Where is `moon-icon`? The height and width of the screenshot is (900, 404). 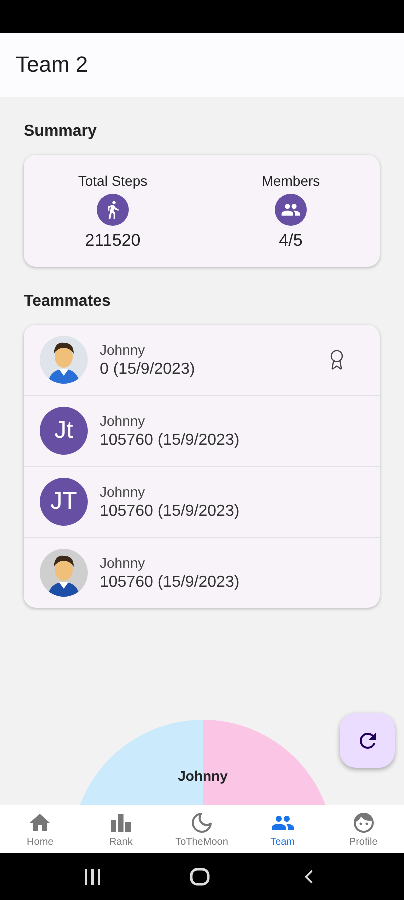 moon-icon is located at coordinates (202, 822).